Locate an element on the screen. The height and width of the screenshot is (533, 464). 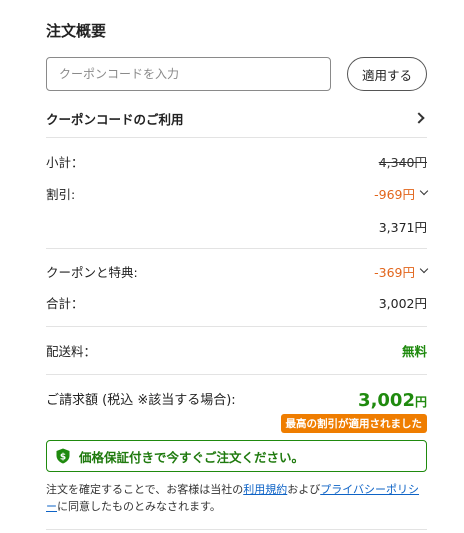
subtotal-label: 小計： is located at coordinates (65, 162).